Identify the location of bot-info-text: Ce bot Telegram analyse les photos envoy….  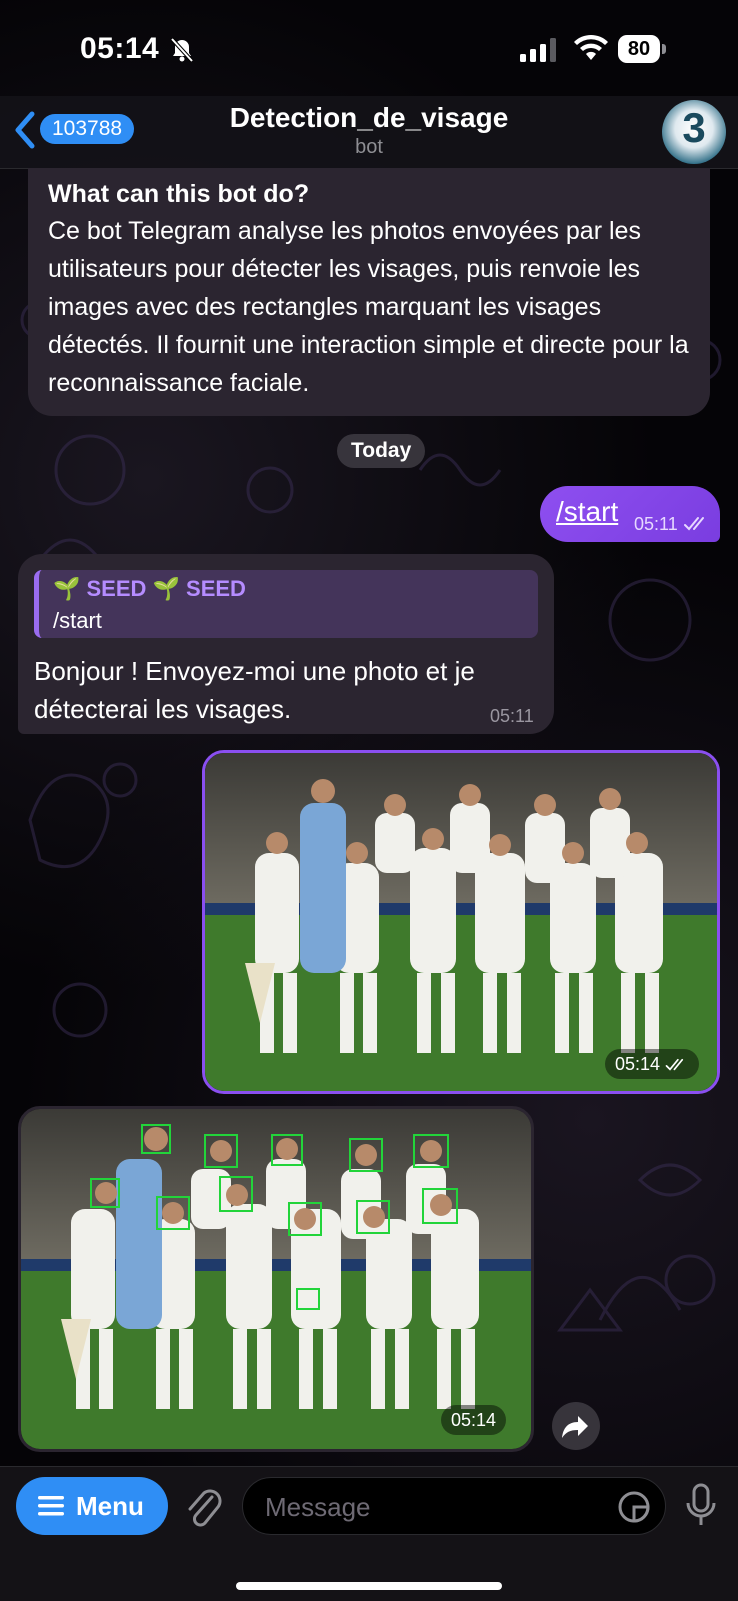
(368, 307).